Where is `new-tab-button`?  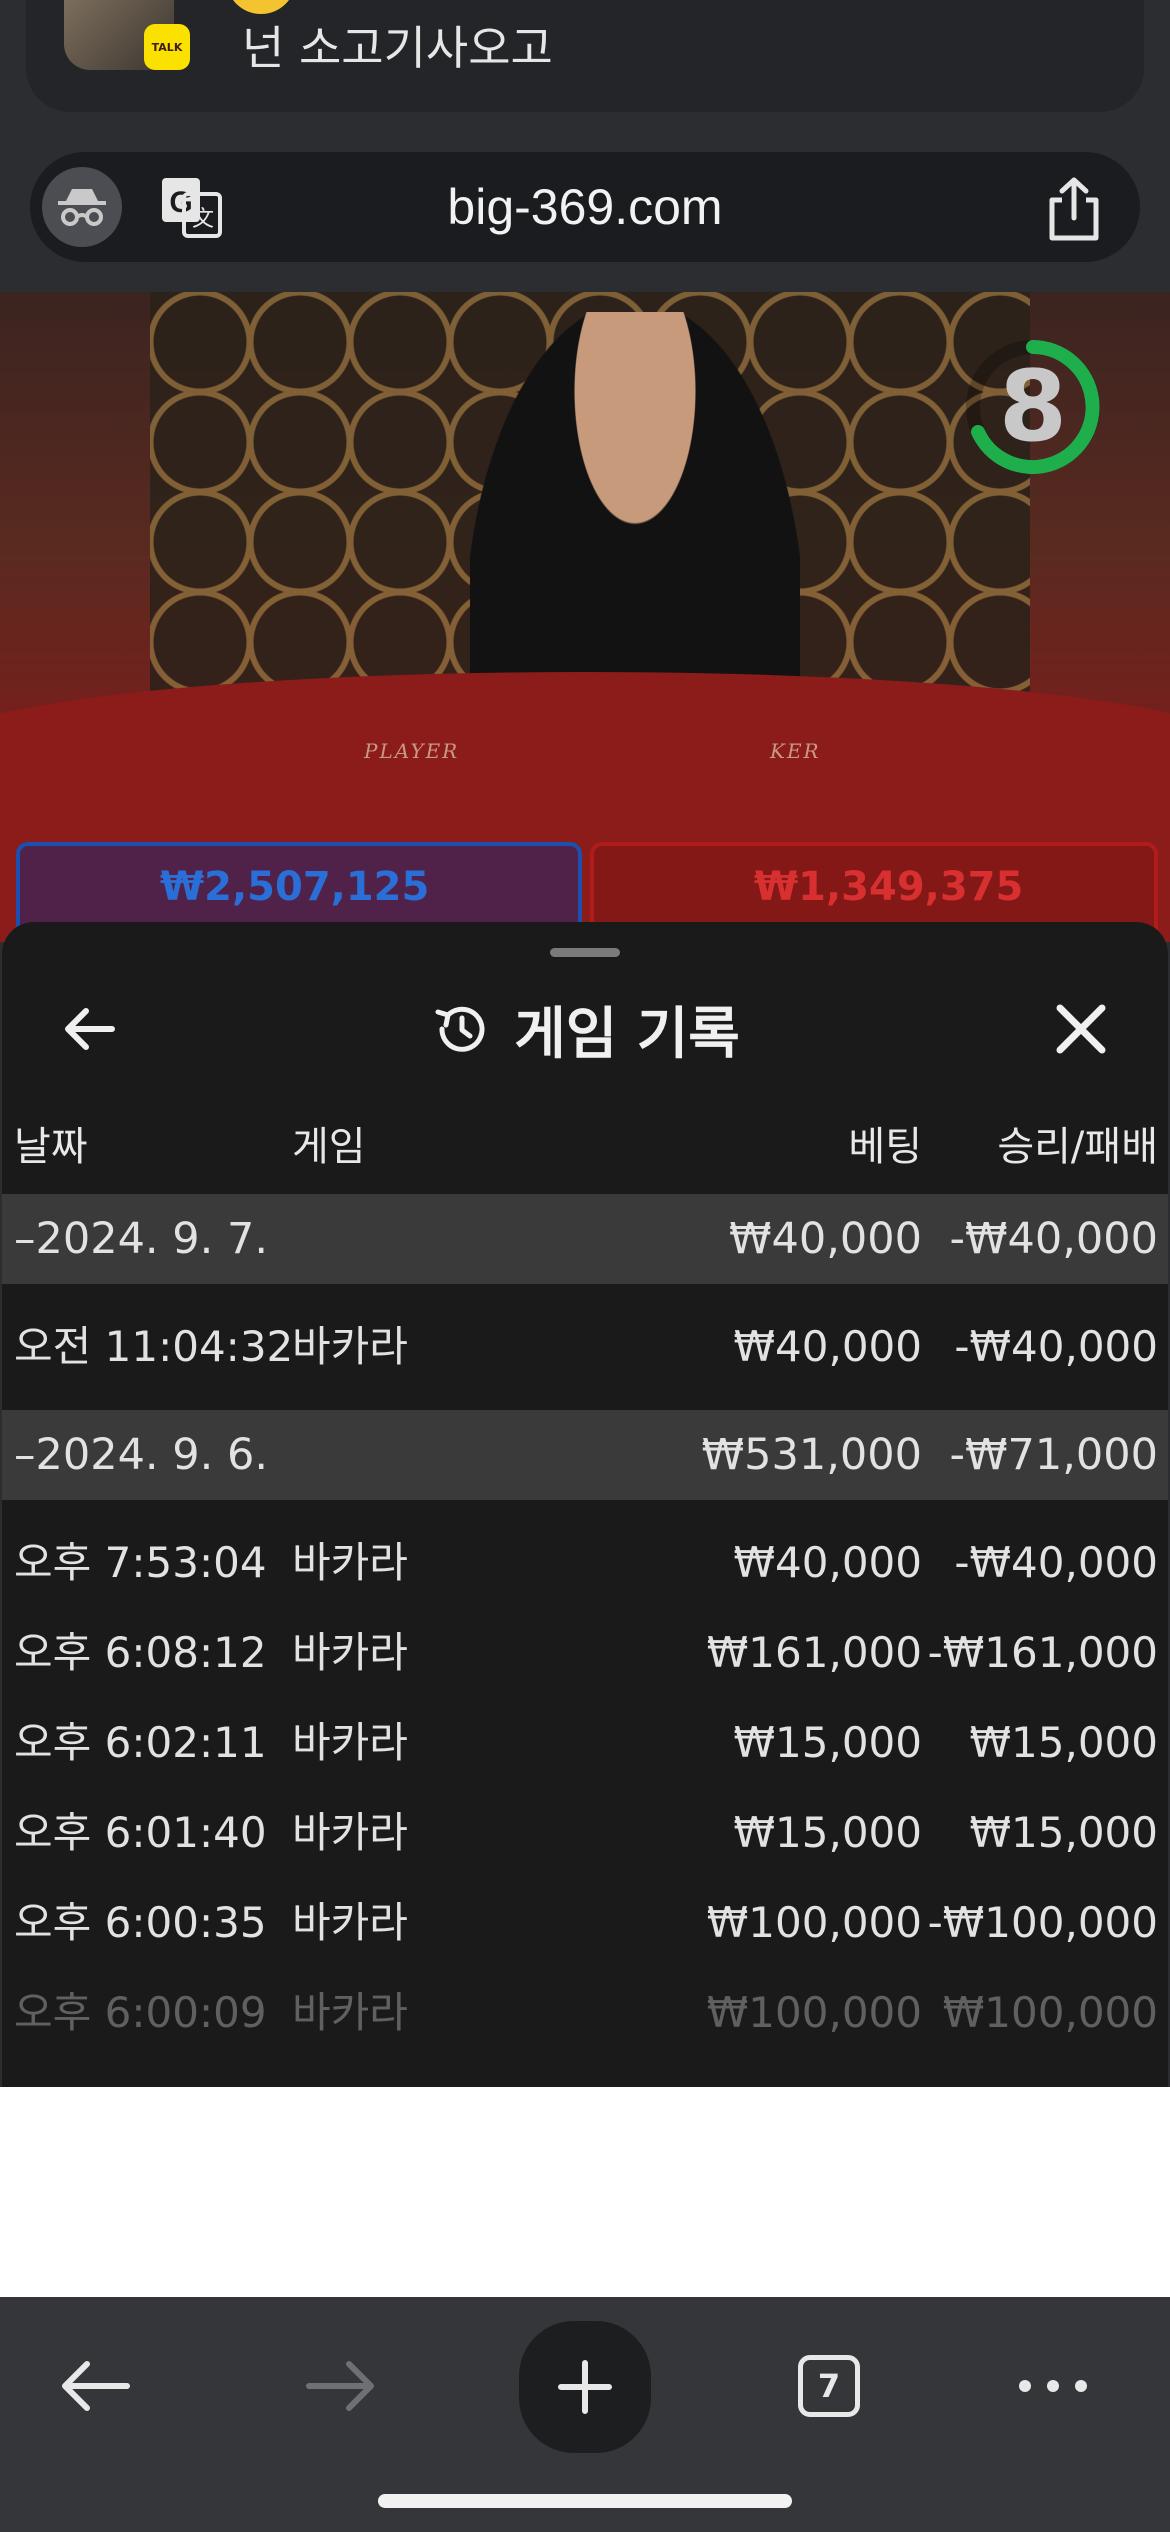
new-tab-button is located at coordinates (585, 2387).